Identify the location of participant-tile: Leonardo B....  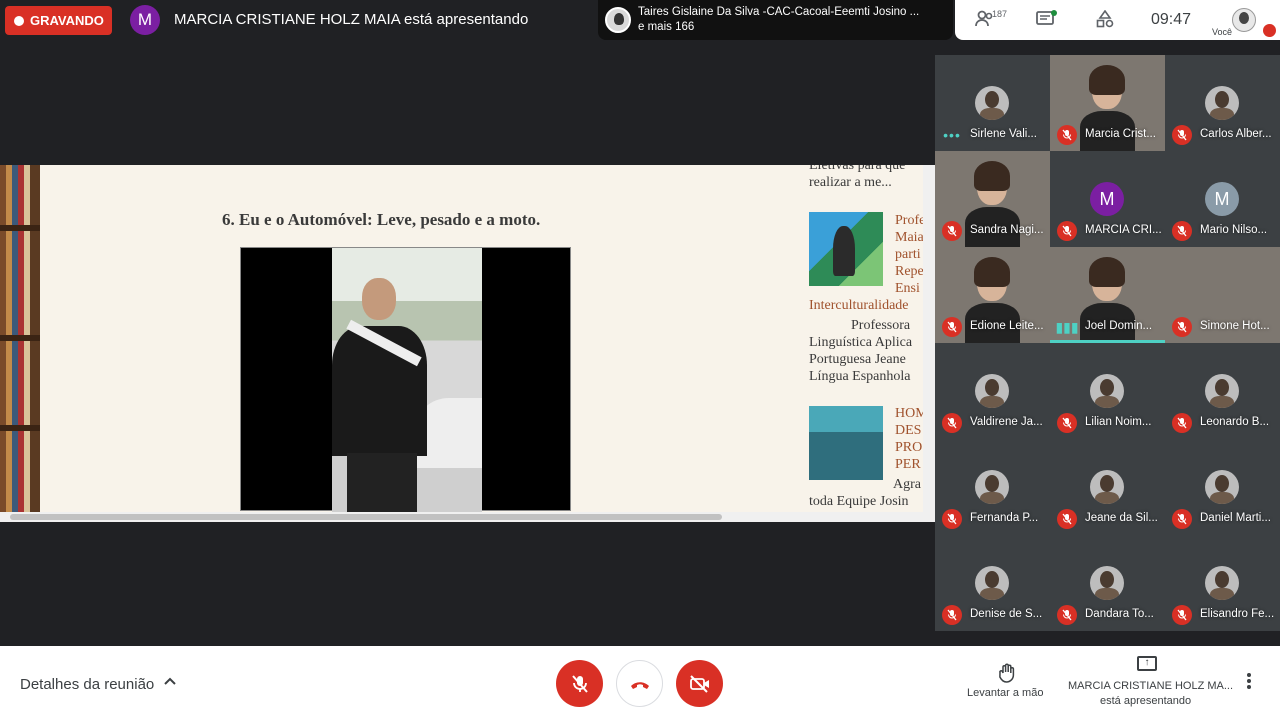
(1222, 391).